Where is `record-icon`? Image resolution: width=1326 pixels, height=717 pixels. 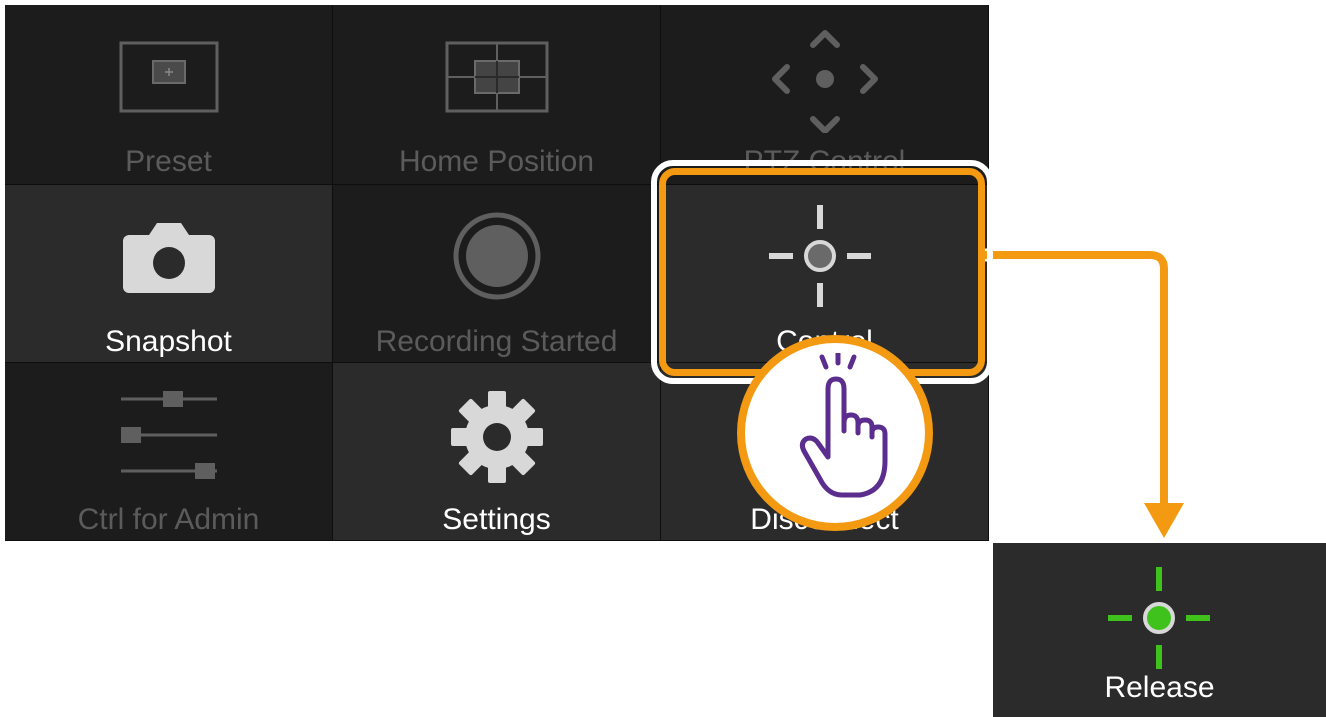
record-icon is located at coordinates (497, 256).